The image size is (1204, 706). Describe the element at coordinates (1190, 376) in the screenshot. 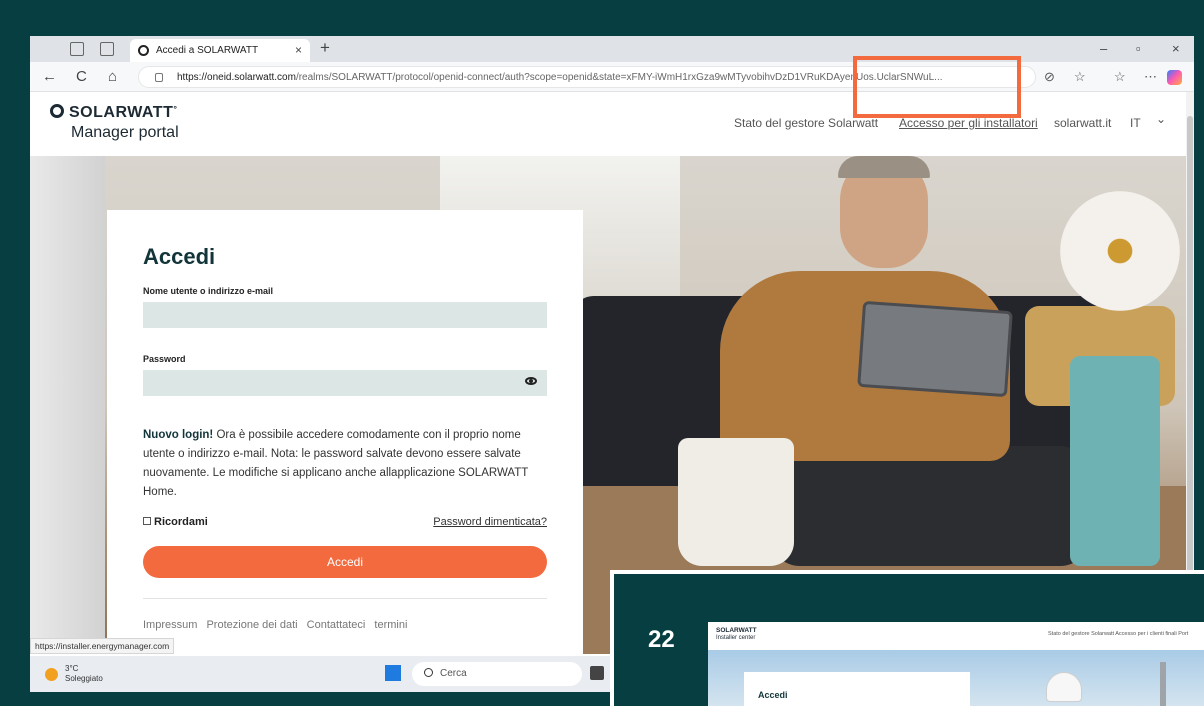

I see `scrollbar-thumb` at that location.